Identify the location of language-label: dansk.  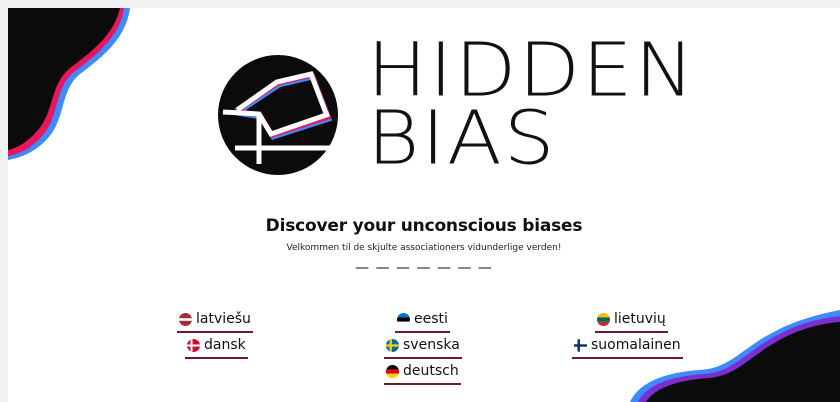
(225, 345).